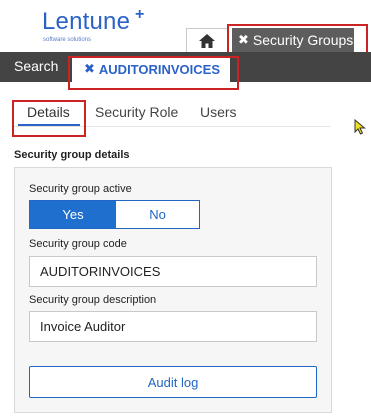 The width and height of the screenshot is (371, 419). Describe the element at coordinates (72, 155) in the screenshot. I see `section-title: Security group details` at that location.